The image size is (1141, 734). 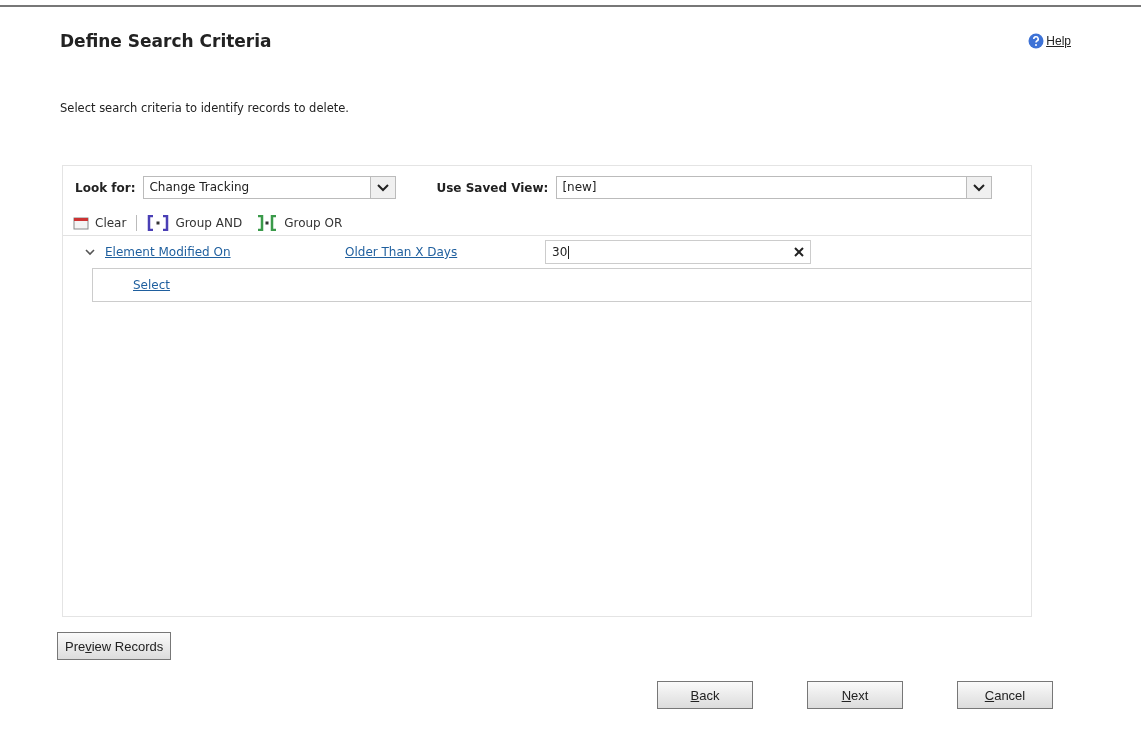 What do you see at coordinates (158, 223) in the screenshot?
I see `group-and-icon` at bounding box center [158, 223].